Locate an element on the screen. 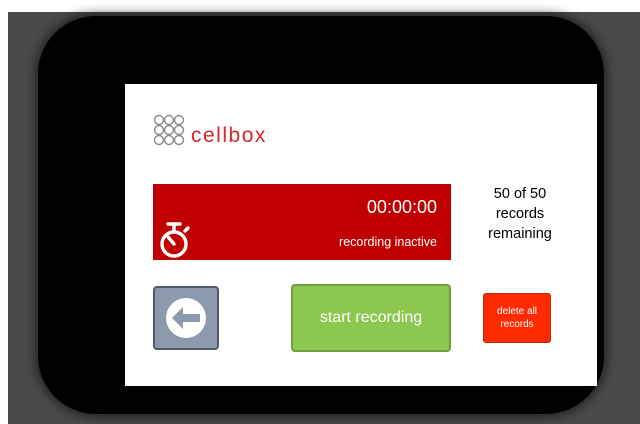 The image size is (640, 424). recording-timer: 00:00:00 is located at coordinates (401, 207).